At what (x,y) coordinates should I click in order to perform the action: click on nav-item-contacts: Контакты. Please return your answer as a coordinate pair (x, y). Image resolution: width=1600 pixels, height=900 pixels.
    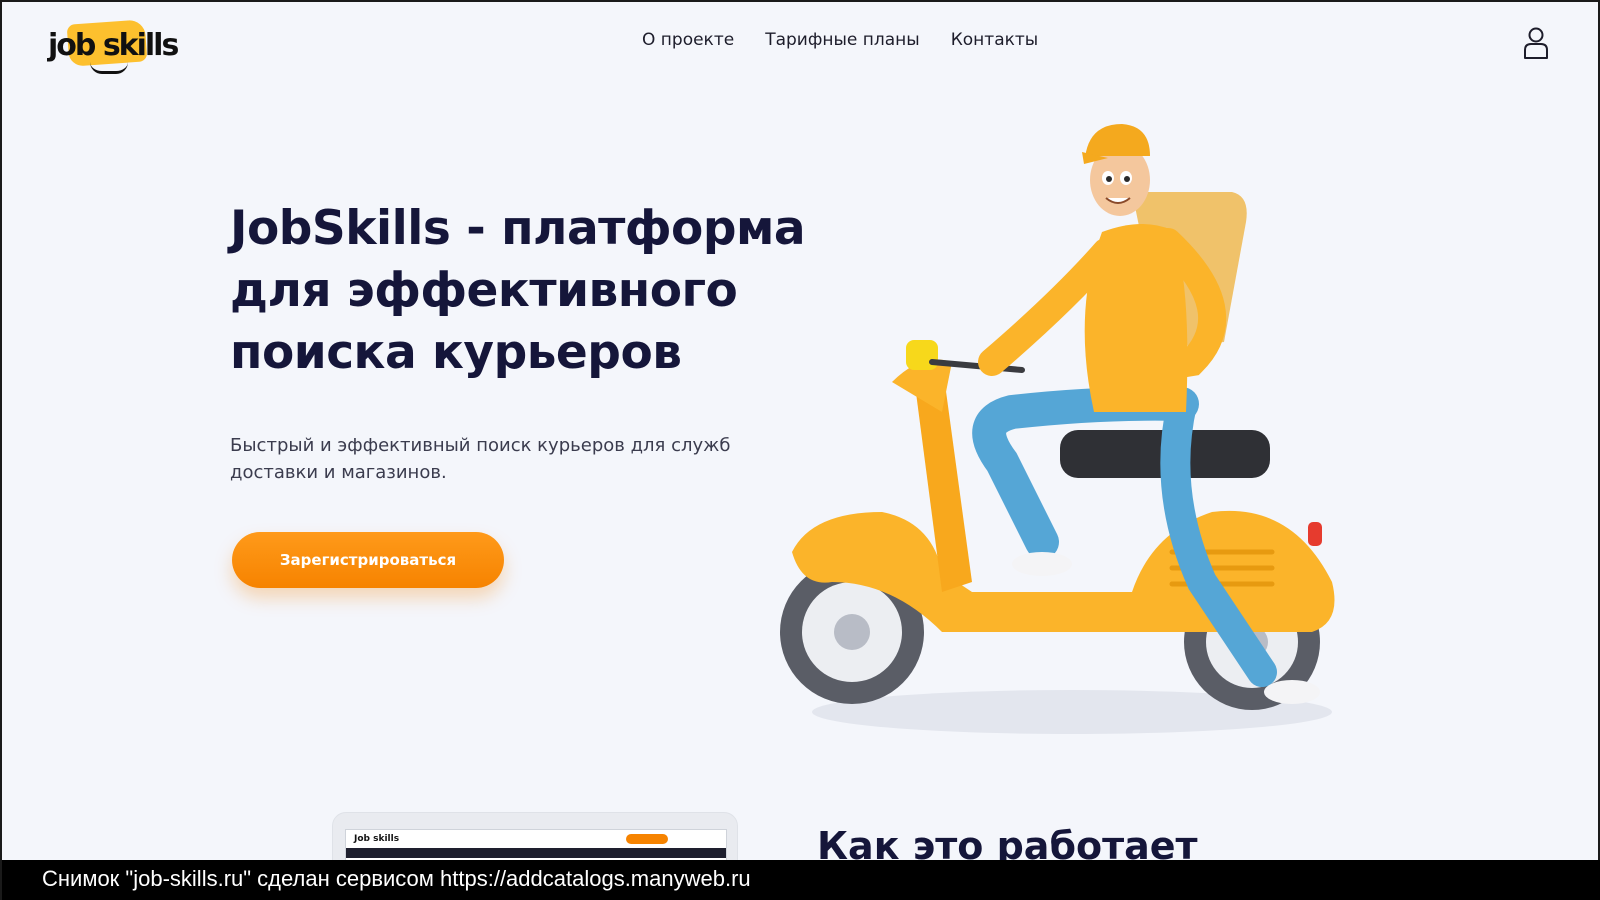
    Looking at the image, I should click on (995, 40).